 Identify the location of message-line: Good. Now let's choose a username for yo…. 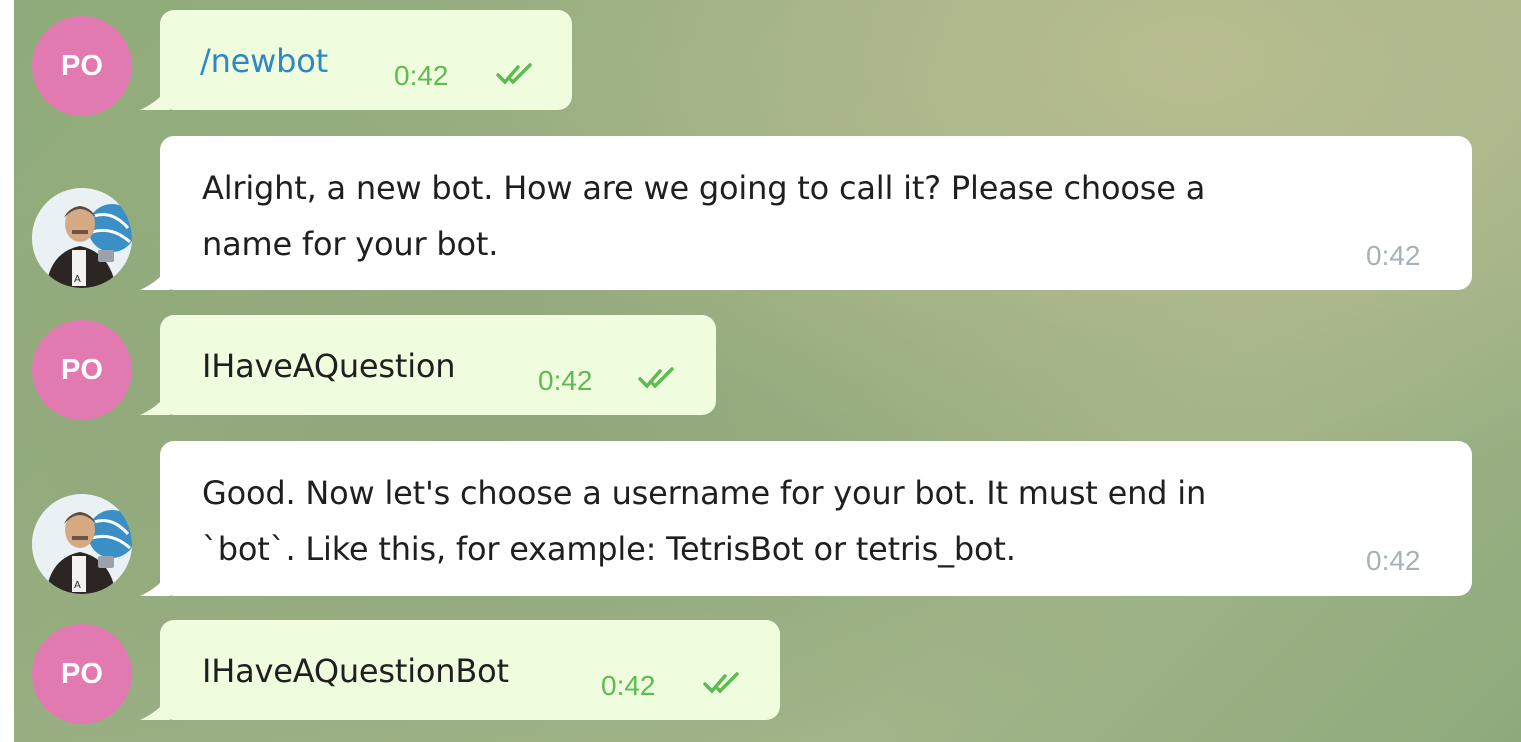
(704, 493).